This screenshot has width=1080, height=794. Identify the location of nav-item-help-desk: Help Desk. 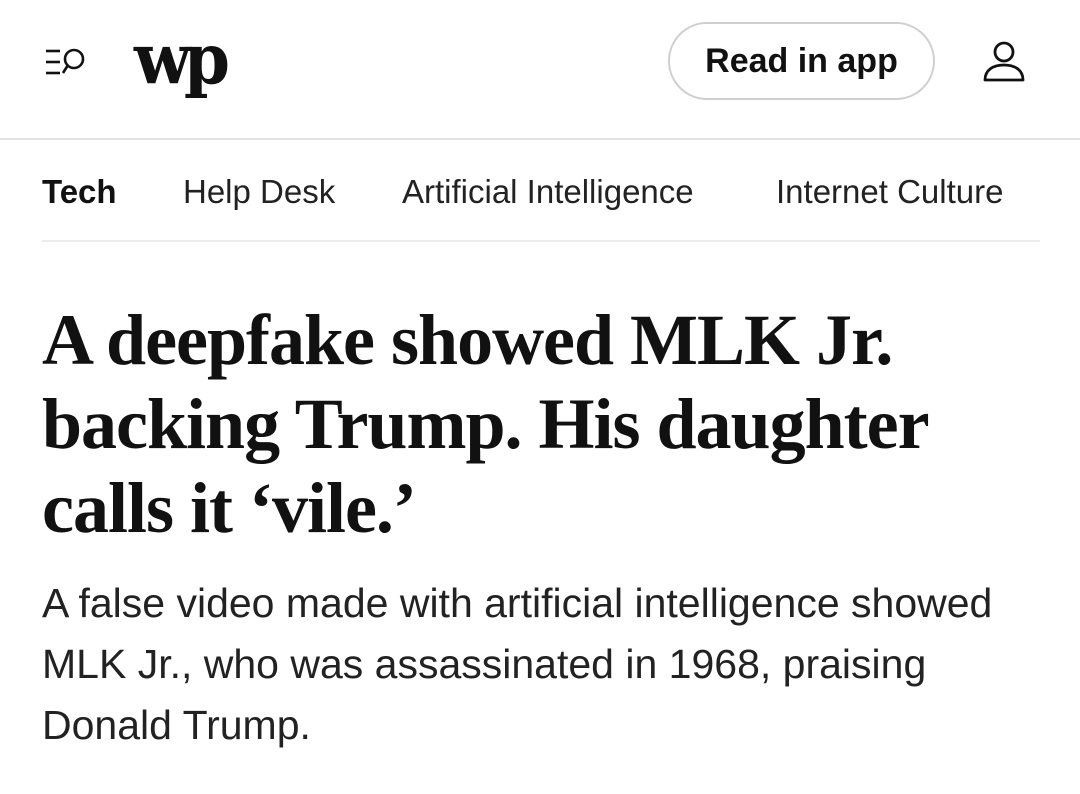
(259, 192).